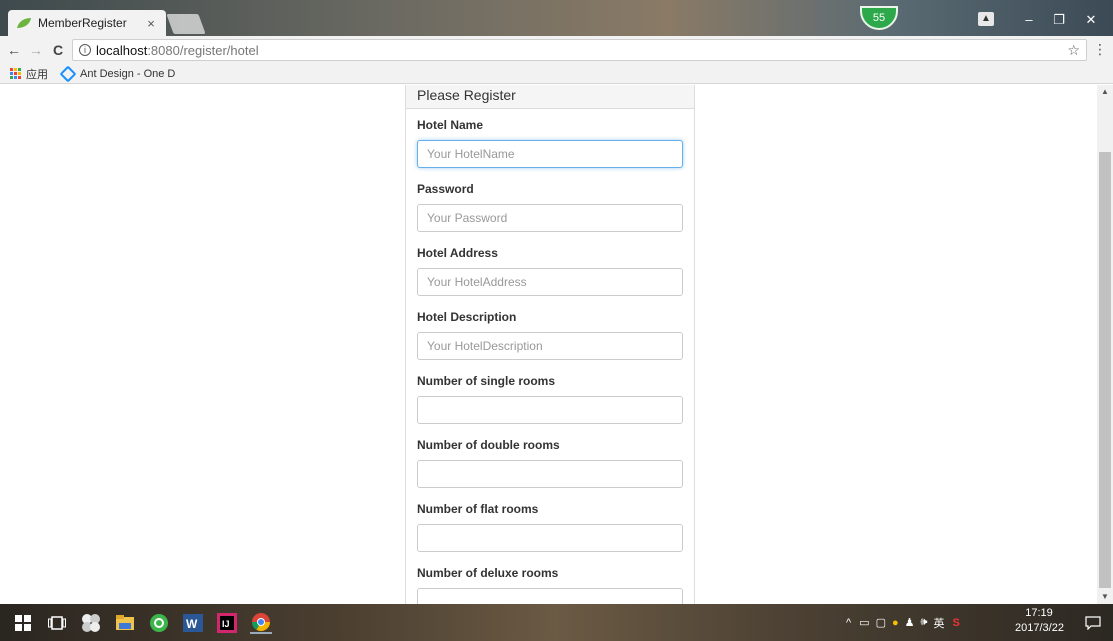 This screenshot has height=641, width=1113. What do you see at coordinates (910, 622) in the screenshot?
I see `qq-penguin-icon: ♟` at bounding box center [910, 622].